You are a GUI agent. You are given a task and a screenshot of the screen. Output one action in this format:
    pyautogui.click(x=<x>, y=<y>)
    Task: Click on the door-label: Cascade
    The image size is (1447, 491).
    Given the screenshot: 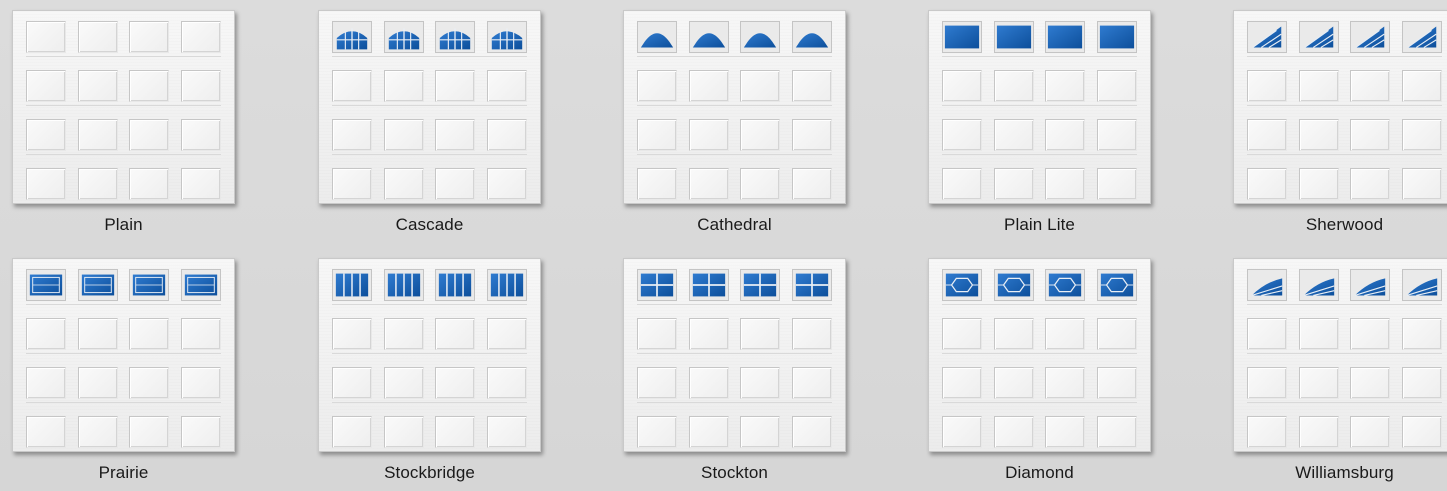 What is the action you would take?
    pyautogui.click(x=429, y=224)
    